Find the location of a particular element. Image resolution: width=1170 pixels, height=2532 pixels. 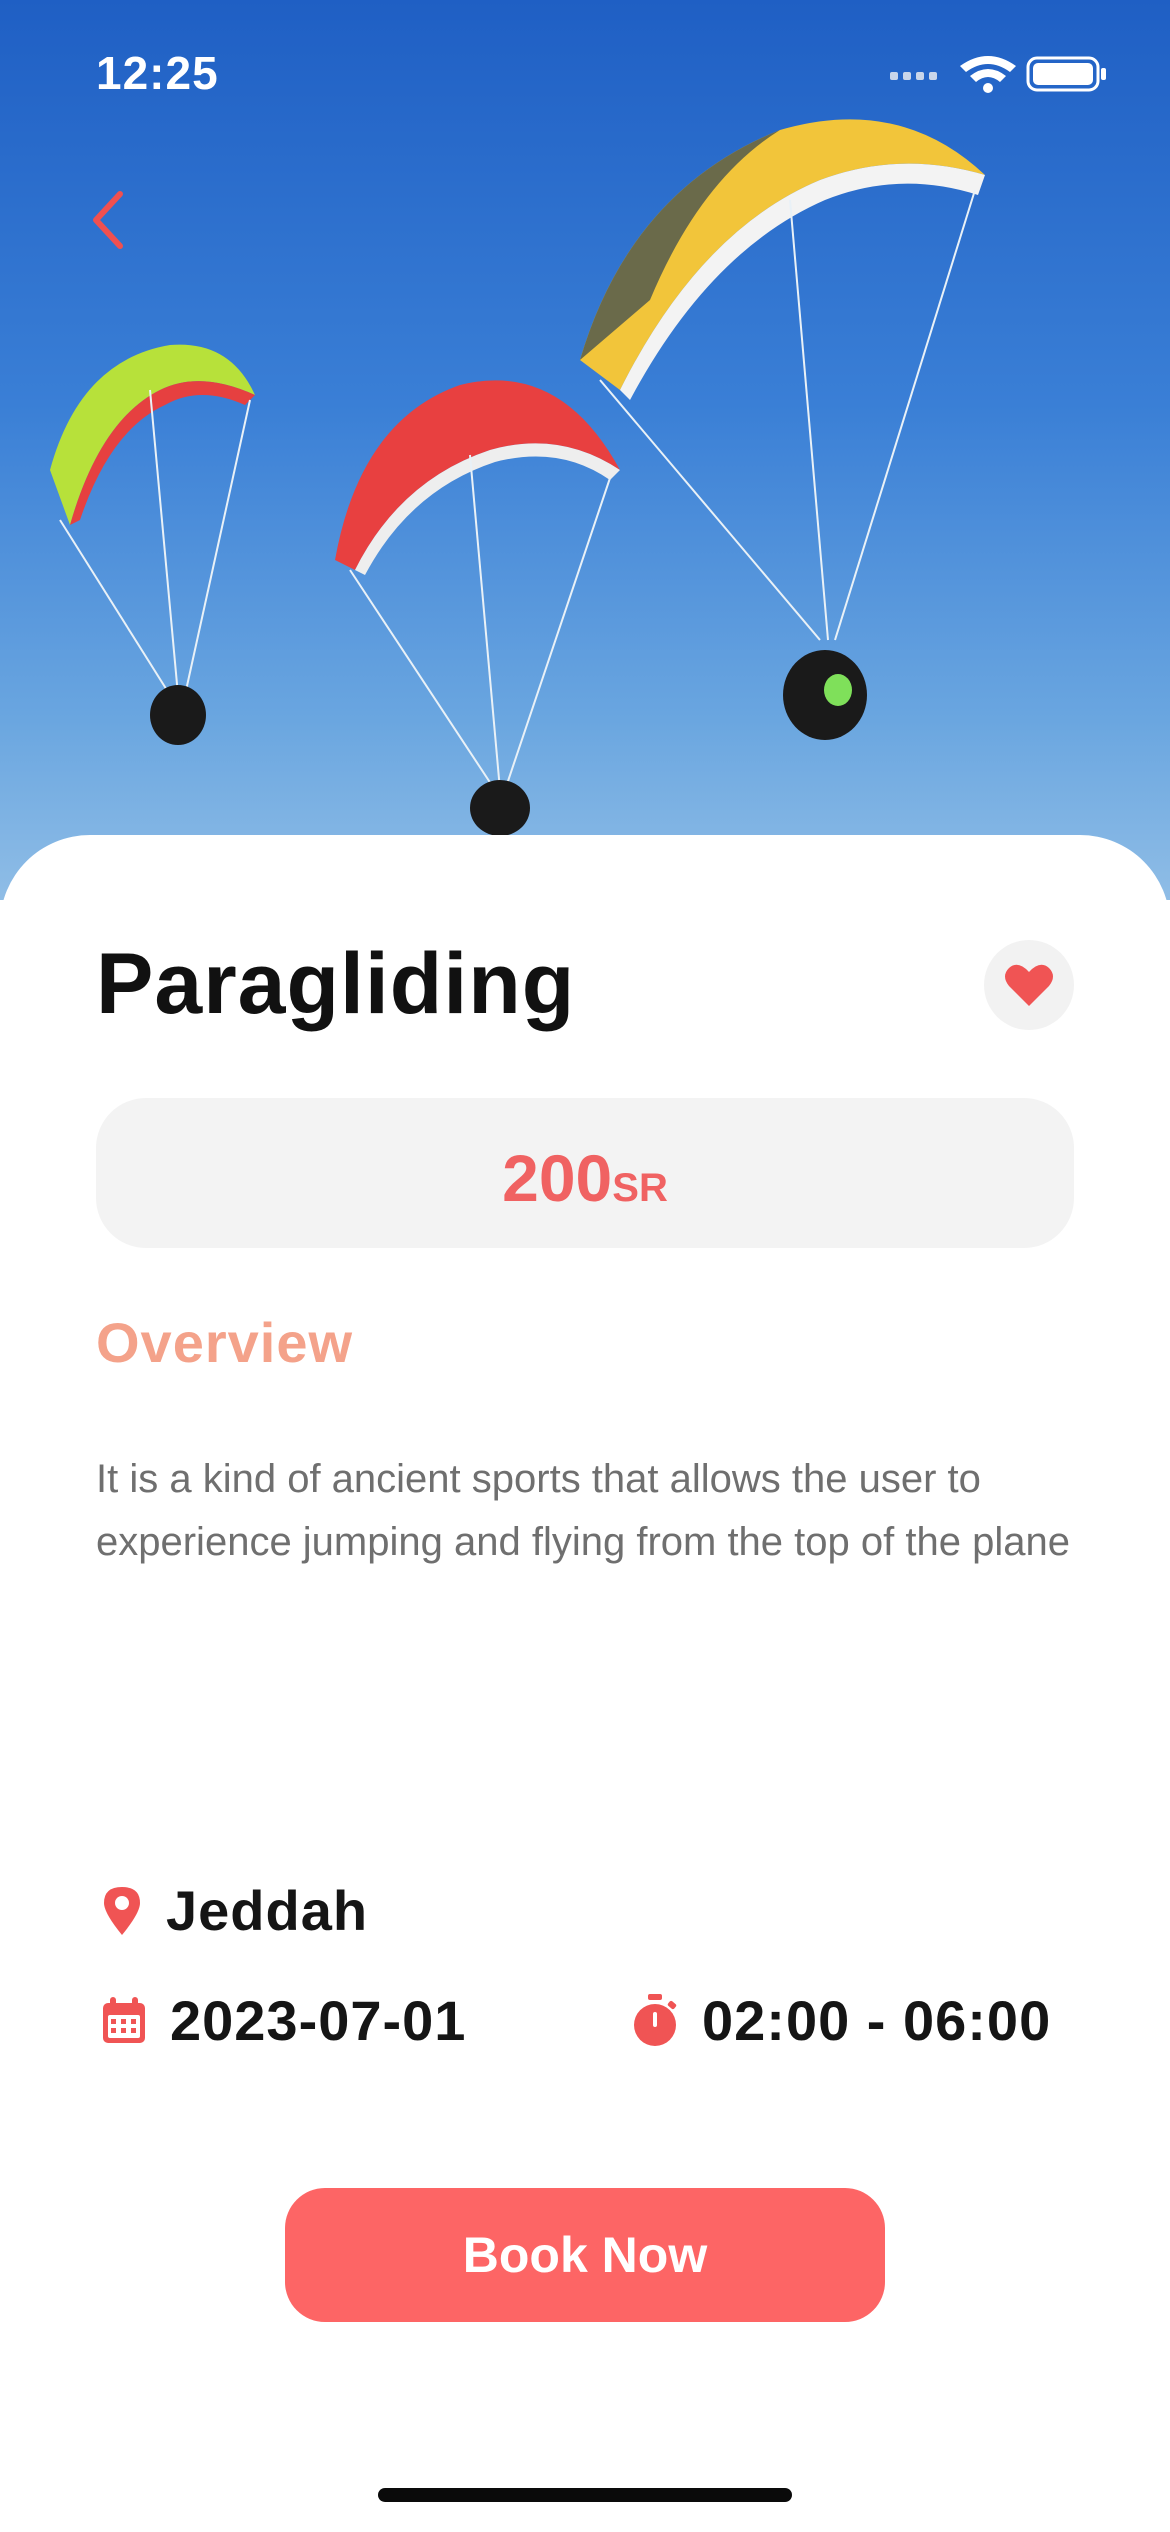

activity-title: Paragliding is located at coordinates (336, 984).